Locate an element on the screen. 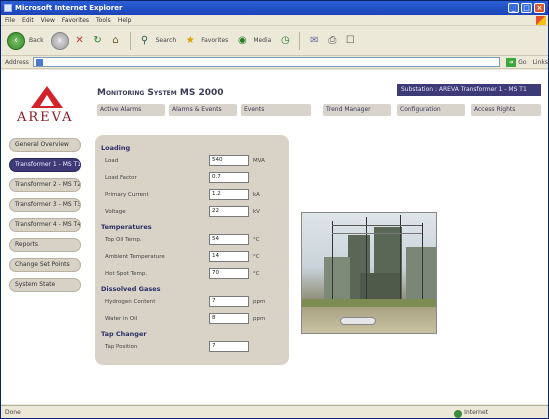  favorites-star-icon: ★ is located at coordinates (190, 41).